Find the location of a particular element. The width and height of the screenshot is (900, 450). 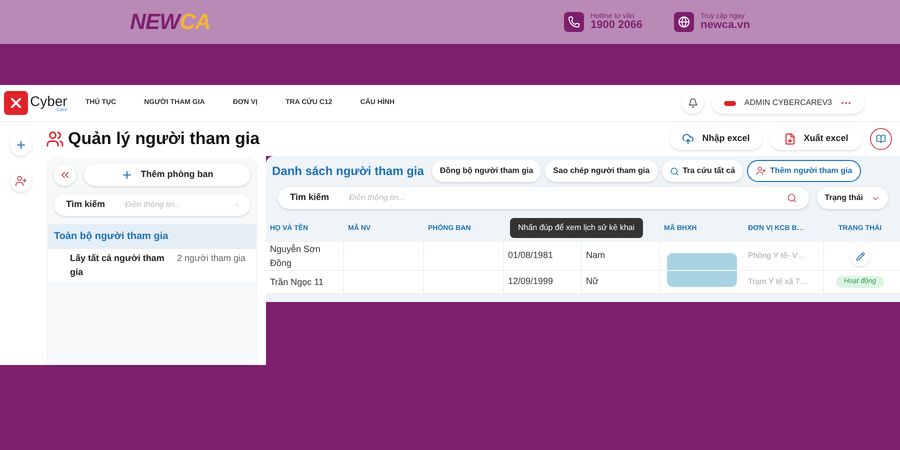

file-download-icon is located at coordinates (790, 139).